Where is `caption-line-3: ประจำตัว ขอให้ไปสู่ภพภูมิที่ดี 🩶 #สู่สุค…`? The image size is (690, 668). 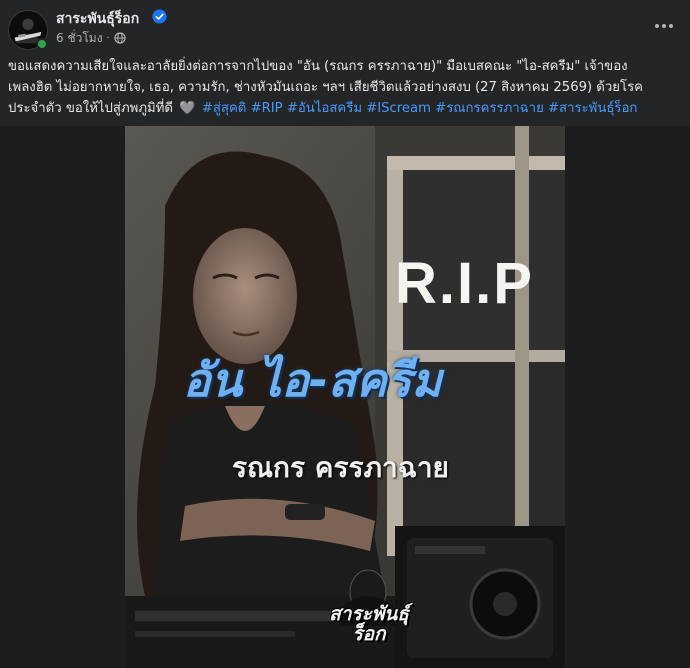 caption-line-3: ประจำตัว ขอให้ไปสู่ภพภูมิที่ดี 🩶 #สู่สุค… is located at coordinates (348, 108).